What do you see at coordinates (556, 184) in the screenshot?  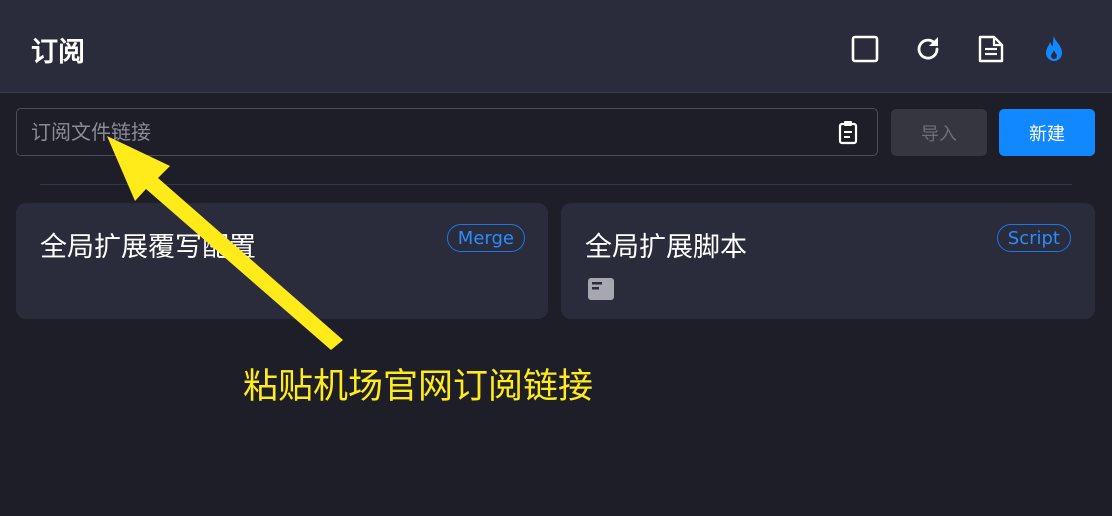 I see `divider` at bounding box center [556, 184].